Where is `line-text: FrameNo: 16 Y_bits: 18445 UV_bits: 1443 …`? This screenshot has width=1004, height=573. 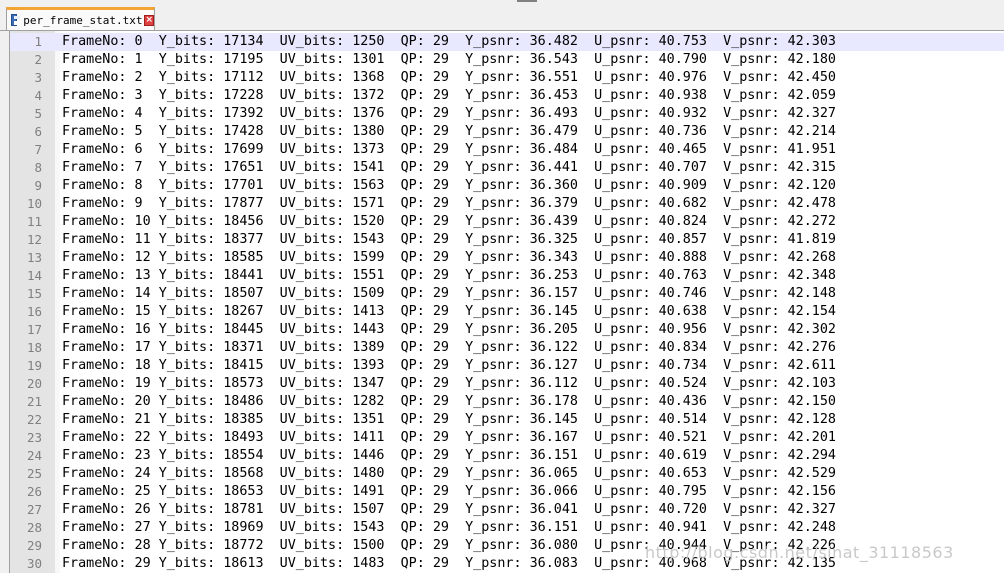
line-text: FrameNo: 16 Y_bits: 18445 UV_bits: 1443 … is located at coordinates (449, 330).